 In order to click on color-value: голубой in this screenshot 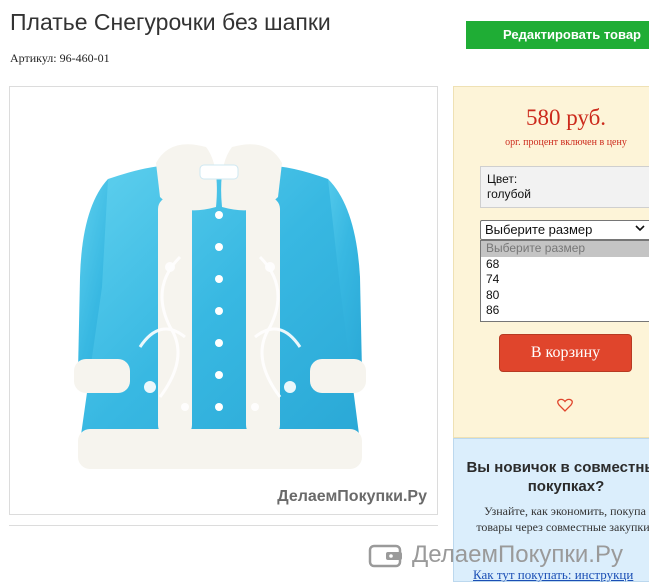, I will do `click(509, 194)`.